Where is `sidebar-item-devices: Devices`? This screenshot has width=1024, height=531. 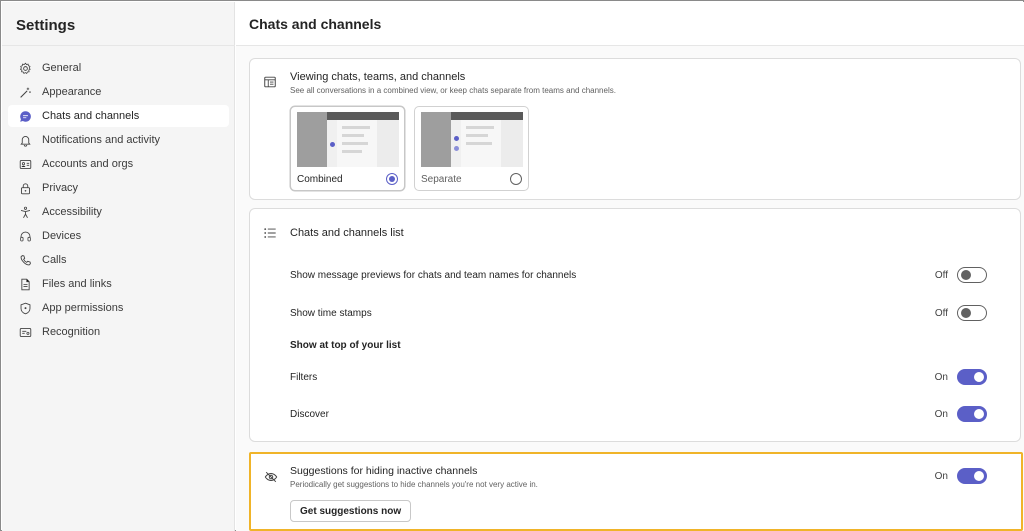 sidebar-item-devices: Devices is located at coordinates (118, 236).